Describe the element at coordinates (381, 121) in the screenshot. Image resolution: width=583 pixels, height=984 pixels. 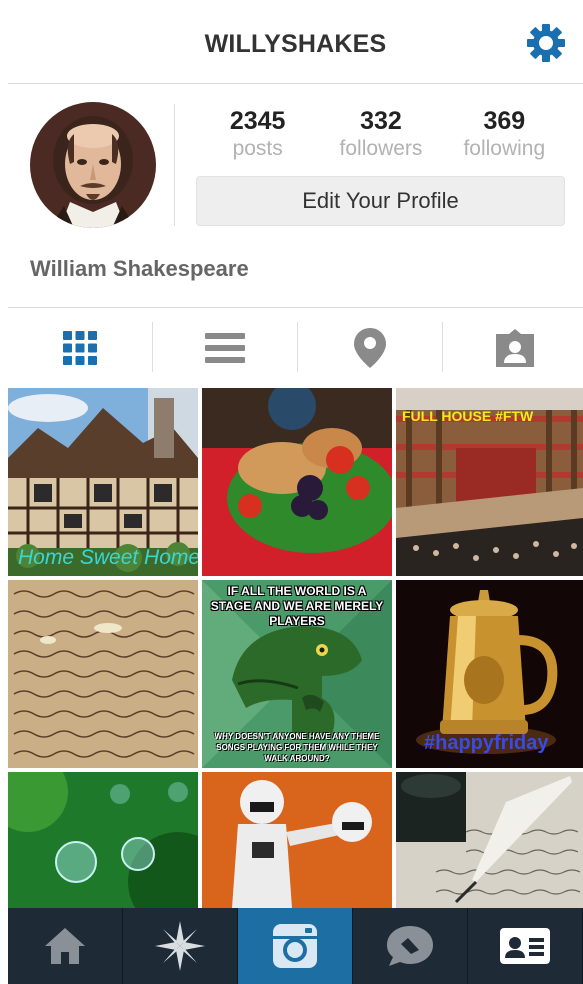
I see `followers-count: 332` at that location.